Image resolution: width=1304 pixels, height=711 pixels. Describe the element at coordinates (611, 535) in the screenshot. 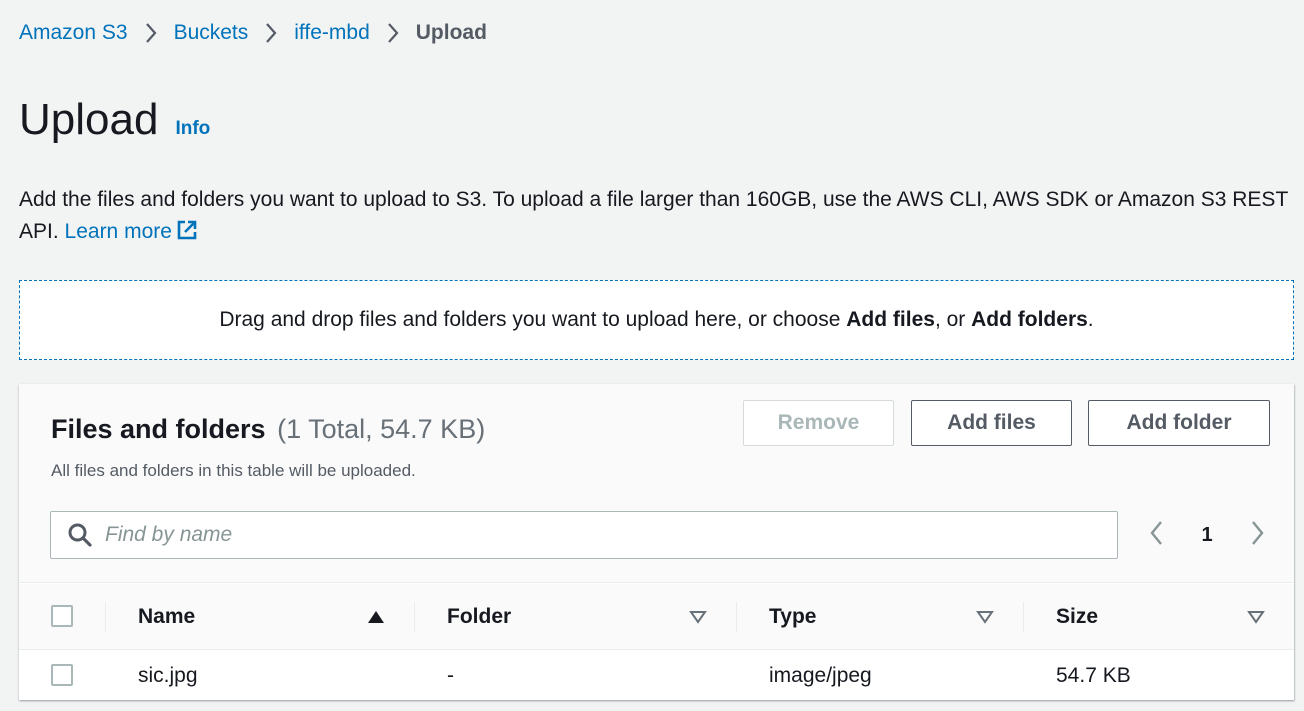

I see `search-input` at that location.